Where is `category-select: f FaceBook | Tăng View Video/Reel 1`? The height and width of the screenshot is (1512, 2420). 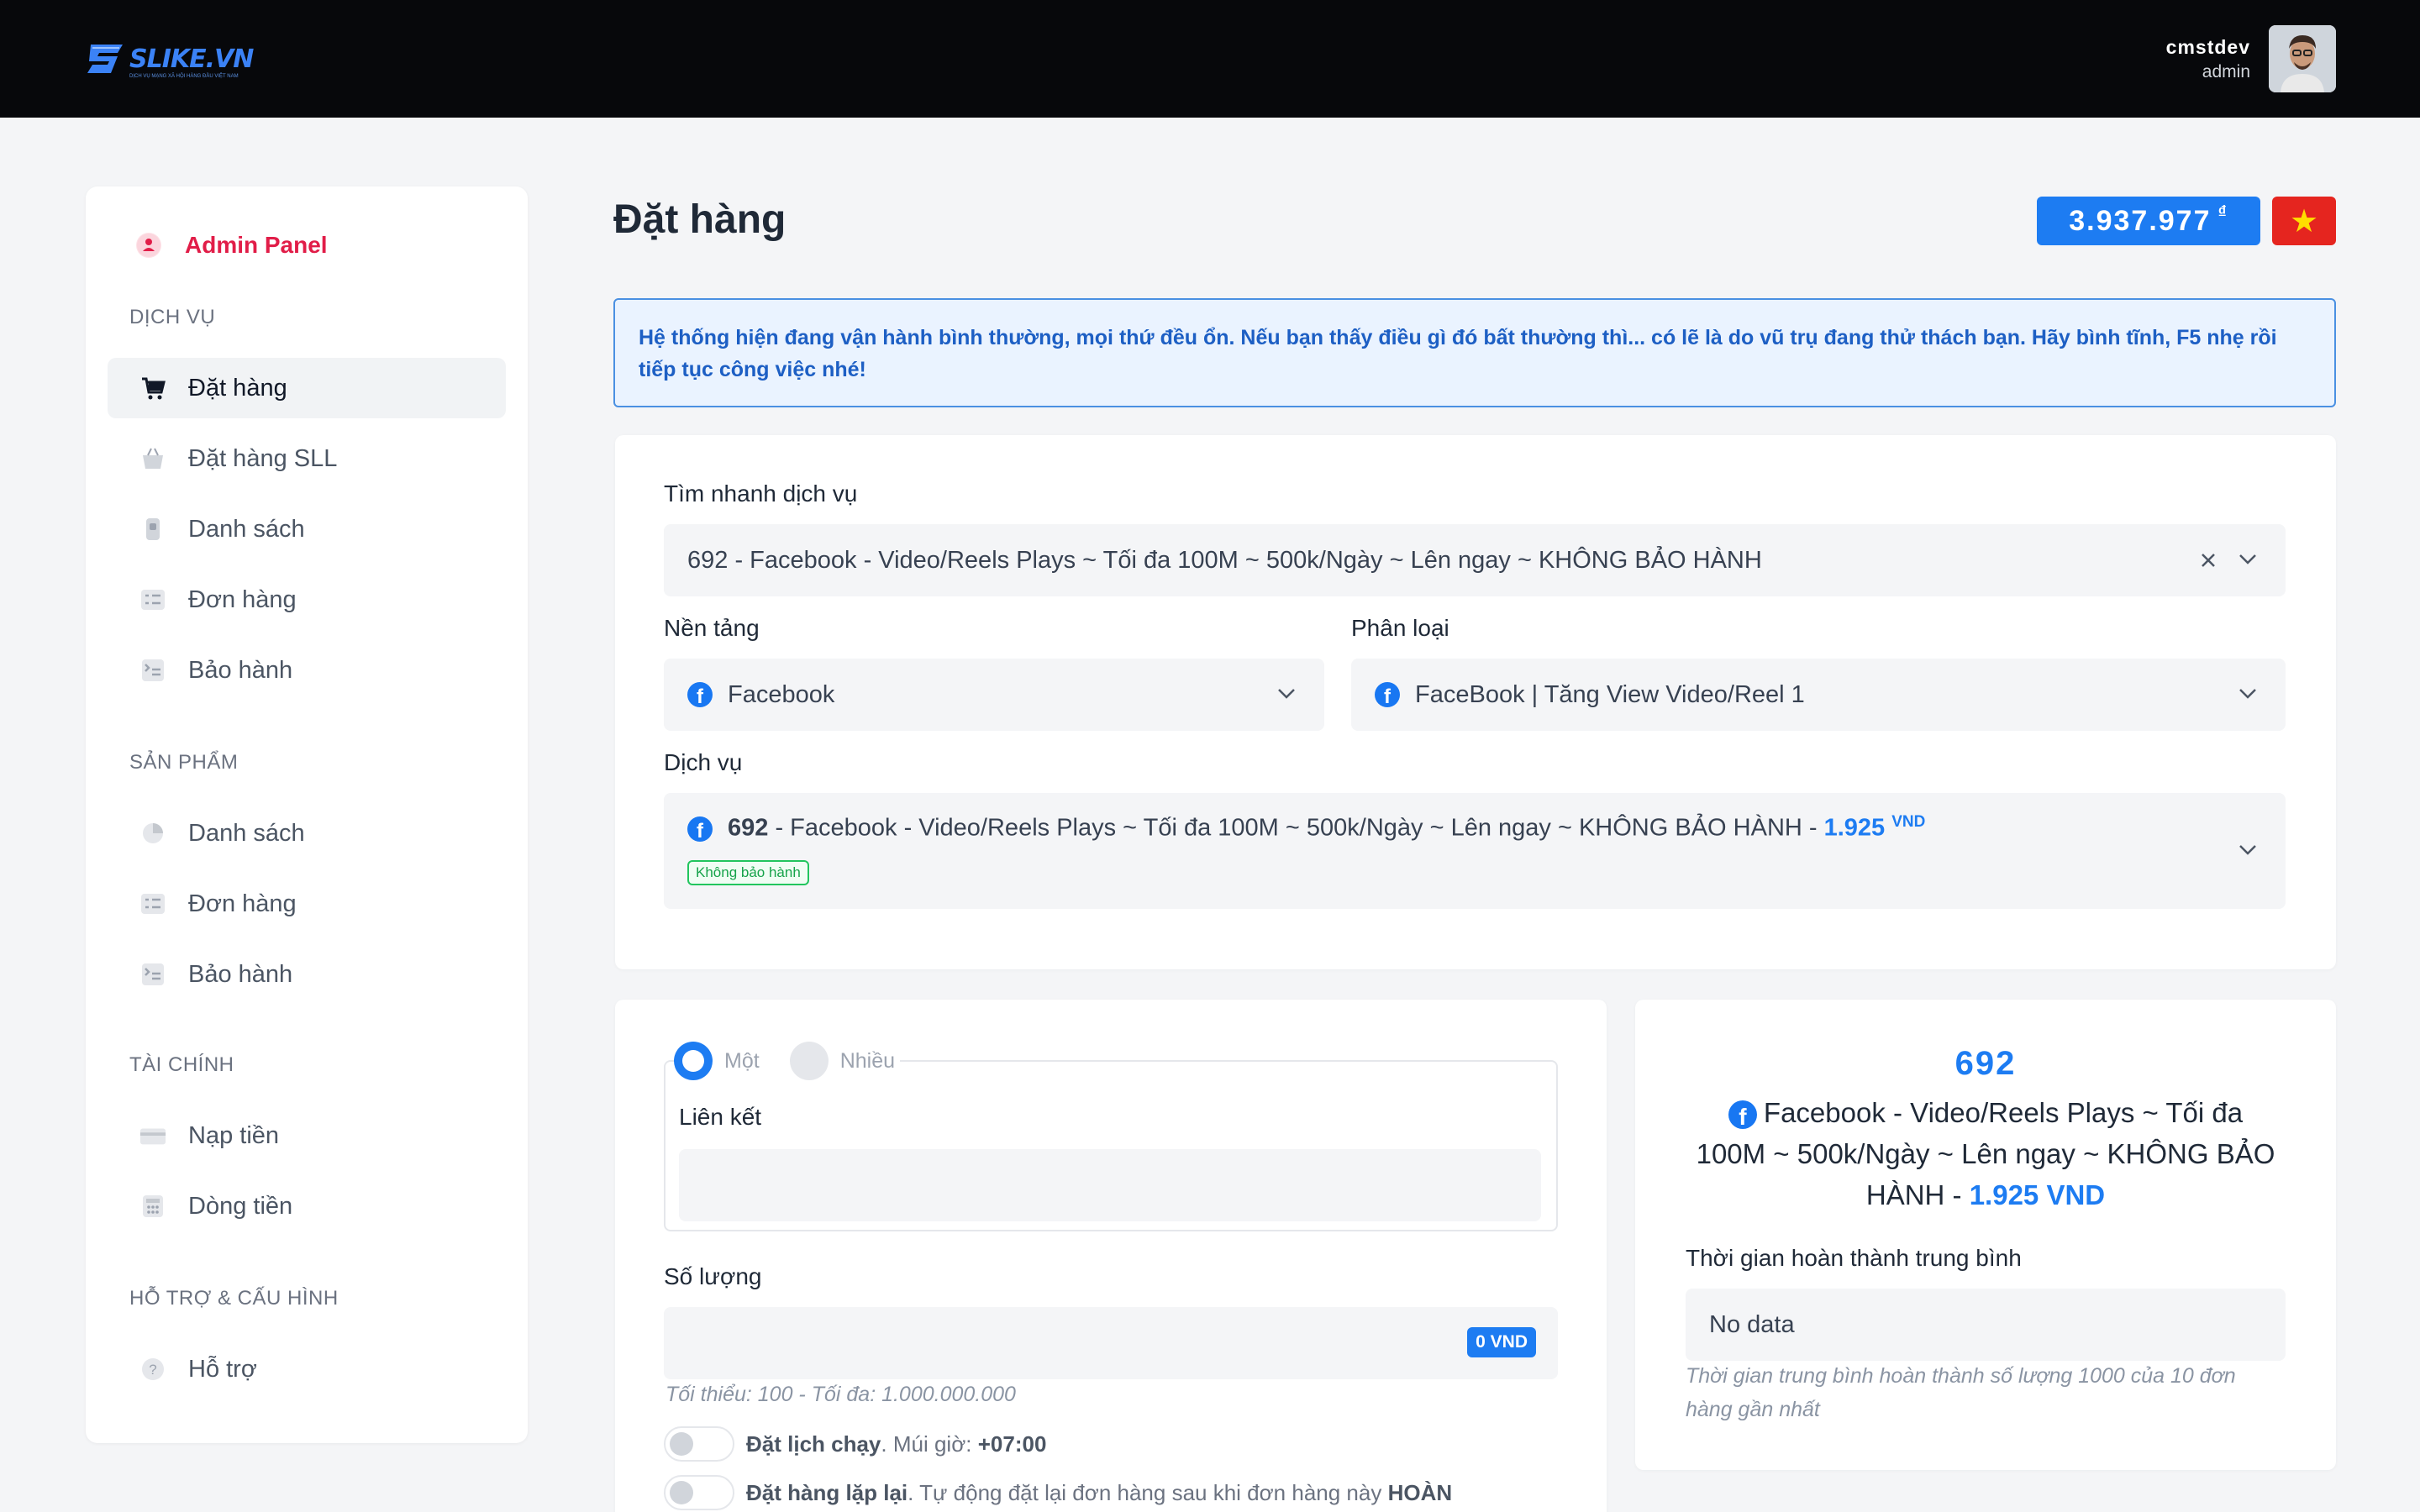
category-select: f FaceBook | Tăng View Video/Reel 1 is located at coordinates (1818, 695).